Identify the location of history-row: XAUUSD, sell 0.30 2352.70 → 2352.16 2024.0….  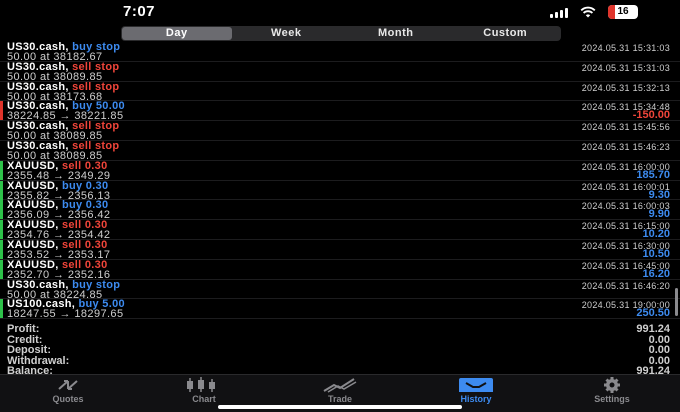
(340, 269).